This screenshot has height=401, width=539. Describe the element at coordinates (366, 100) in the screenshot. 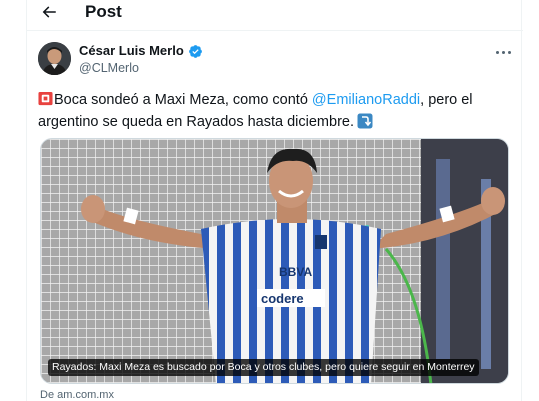

I see `mention-link: @EmilianoRaddi` at that location.